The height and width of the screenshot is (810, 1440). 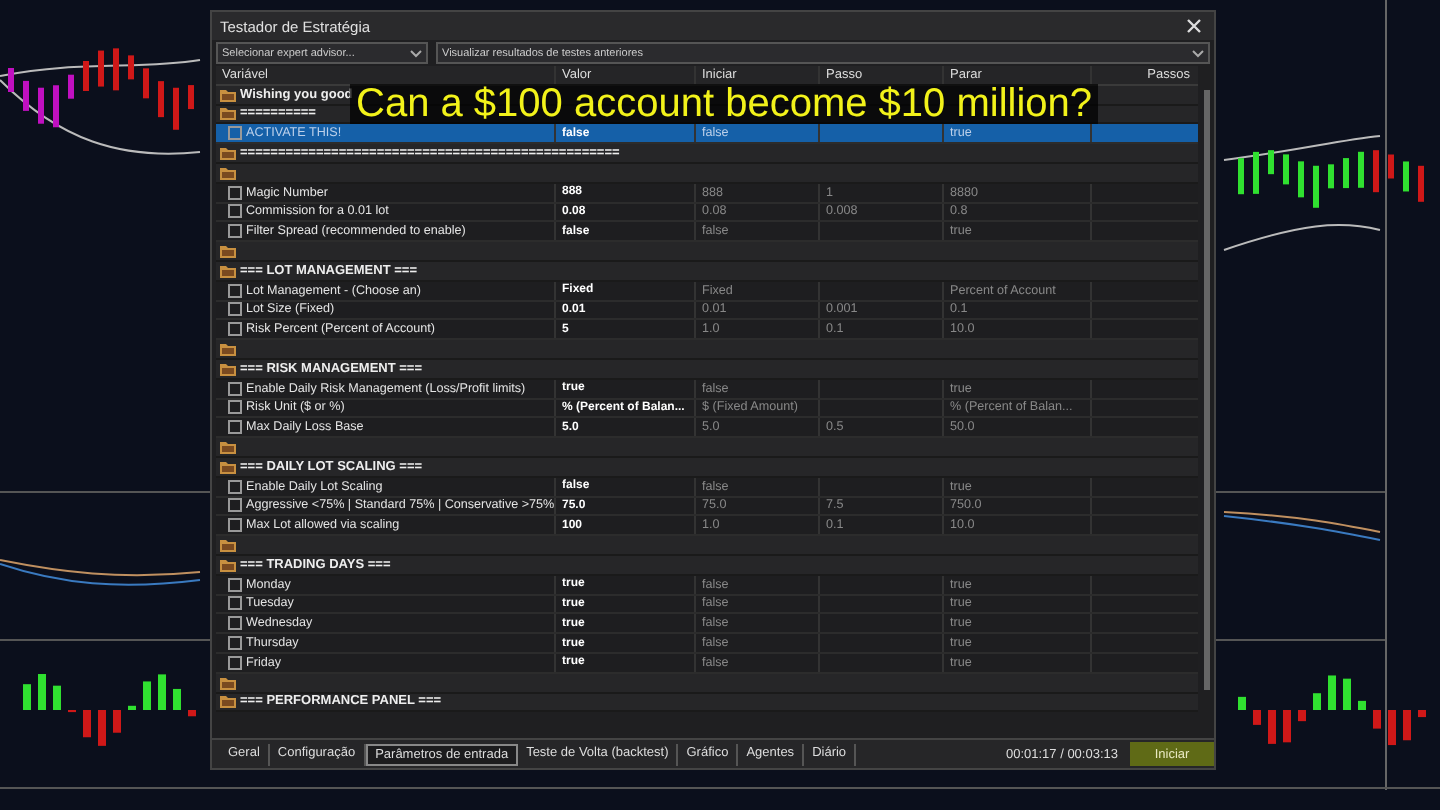 What do you see at coordinates (1194, 26) in the screenshot?
I see `close-icon` at bounding box center [1194, 26].